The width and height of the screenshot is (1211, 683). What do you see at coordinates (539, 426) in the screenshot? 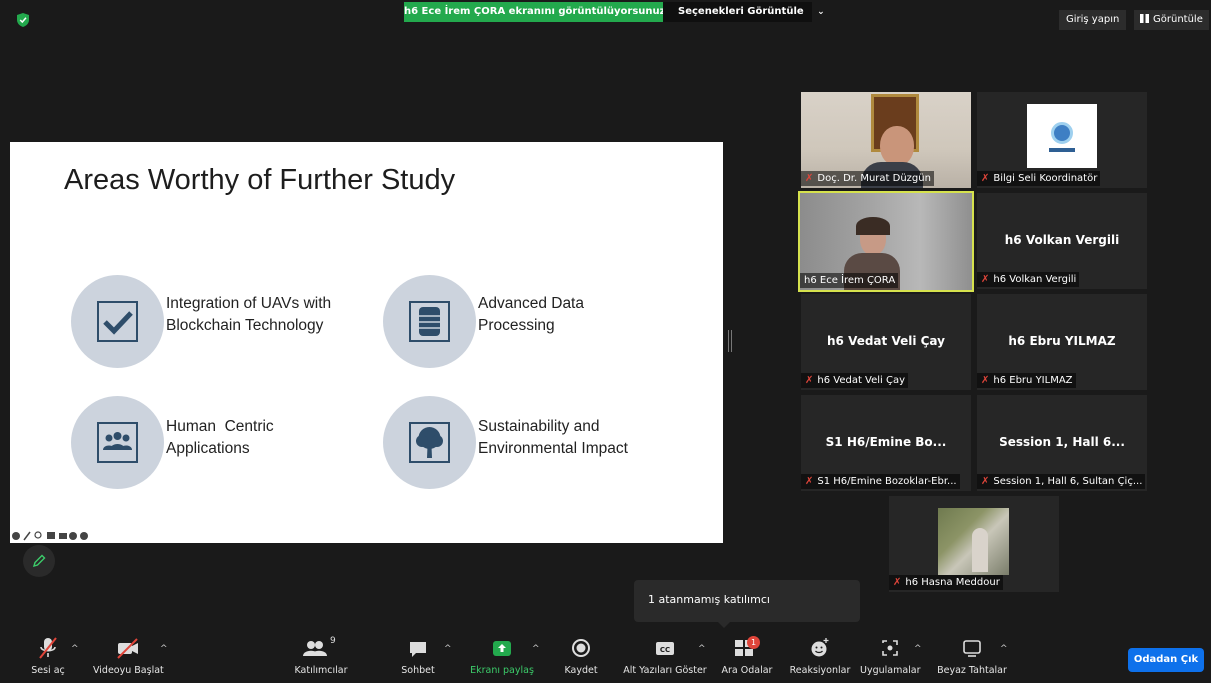
I see `slide-item-line1: Sustainability and` at bounding box center [539, 426].